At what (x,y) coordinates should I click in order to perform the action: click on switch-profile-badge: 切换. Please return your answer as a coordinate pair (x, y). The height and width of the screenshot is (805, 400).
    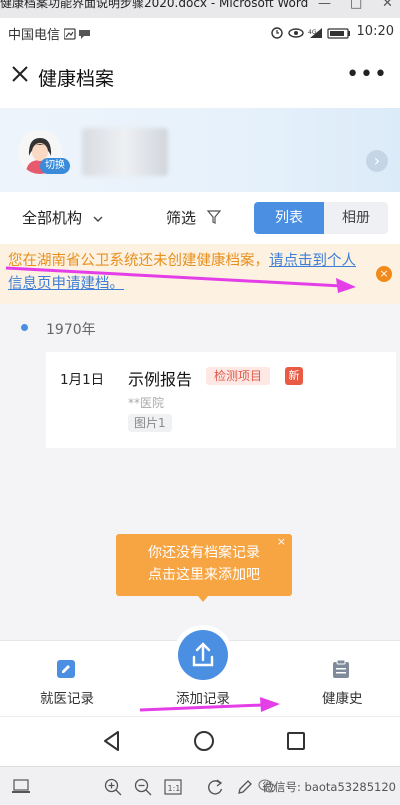
    Looking at the image, I should click on (55, 166).